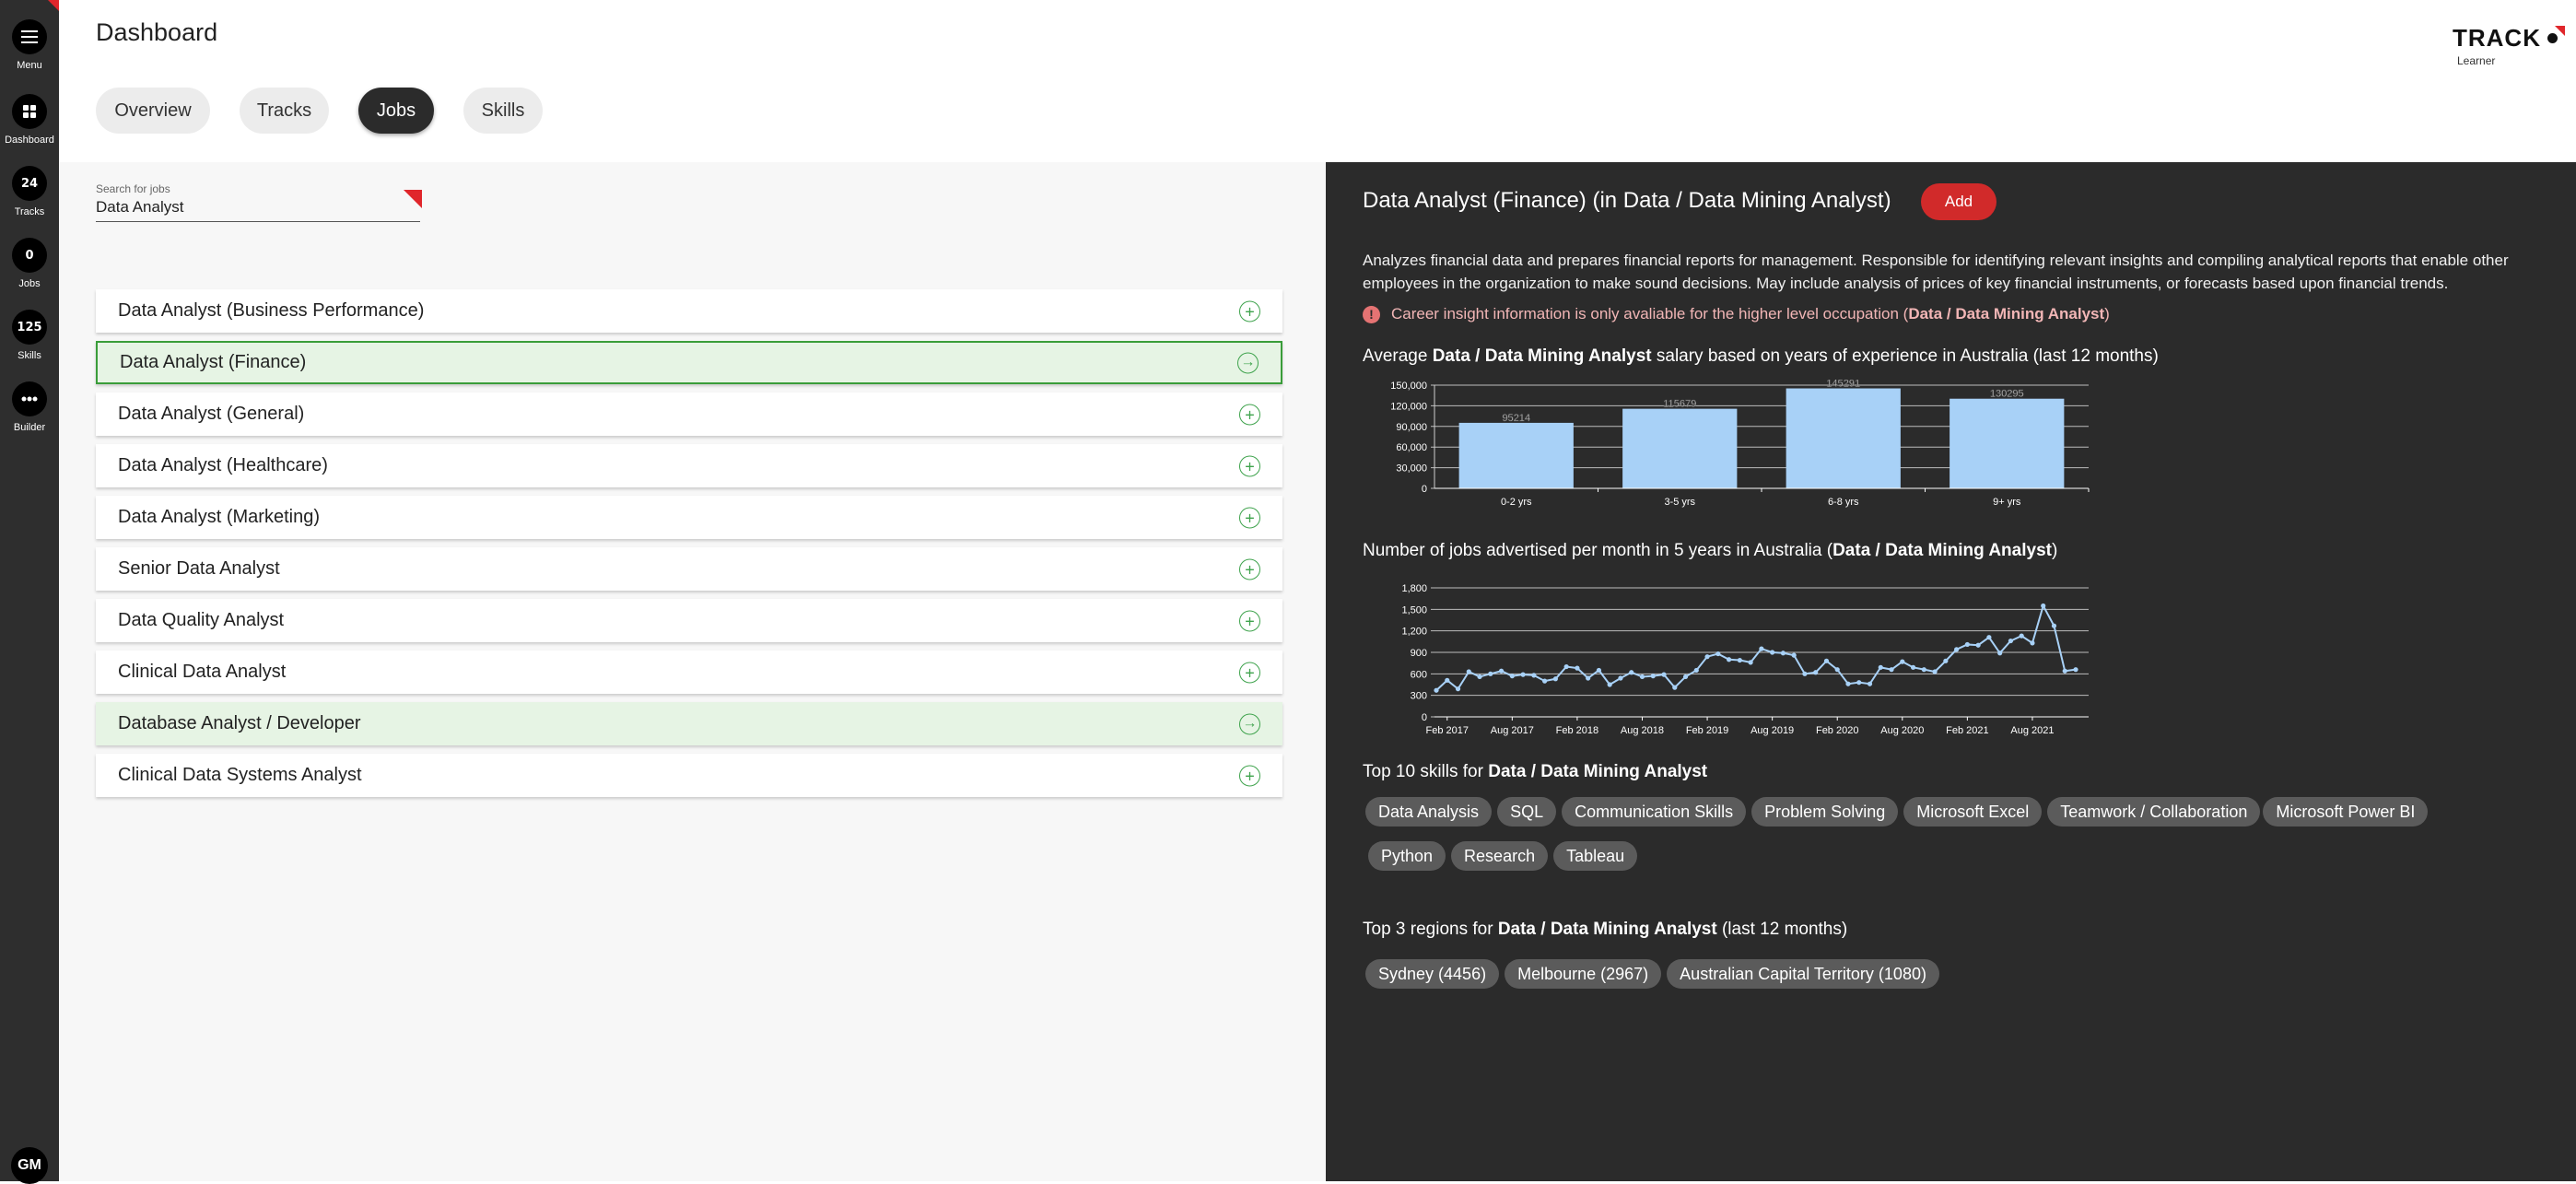 Image resolution: width=2576 pixels, height=1184 pixels. I want to click on line-y-tick-label: 0, so click(1424, 717).